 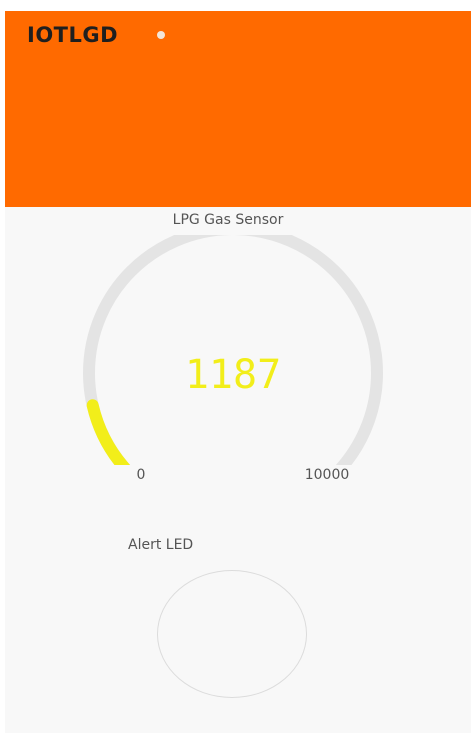 I want to click on connection-status-dot, so click(x=161, y=35).